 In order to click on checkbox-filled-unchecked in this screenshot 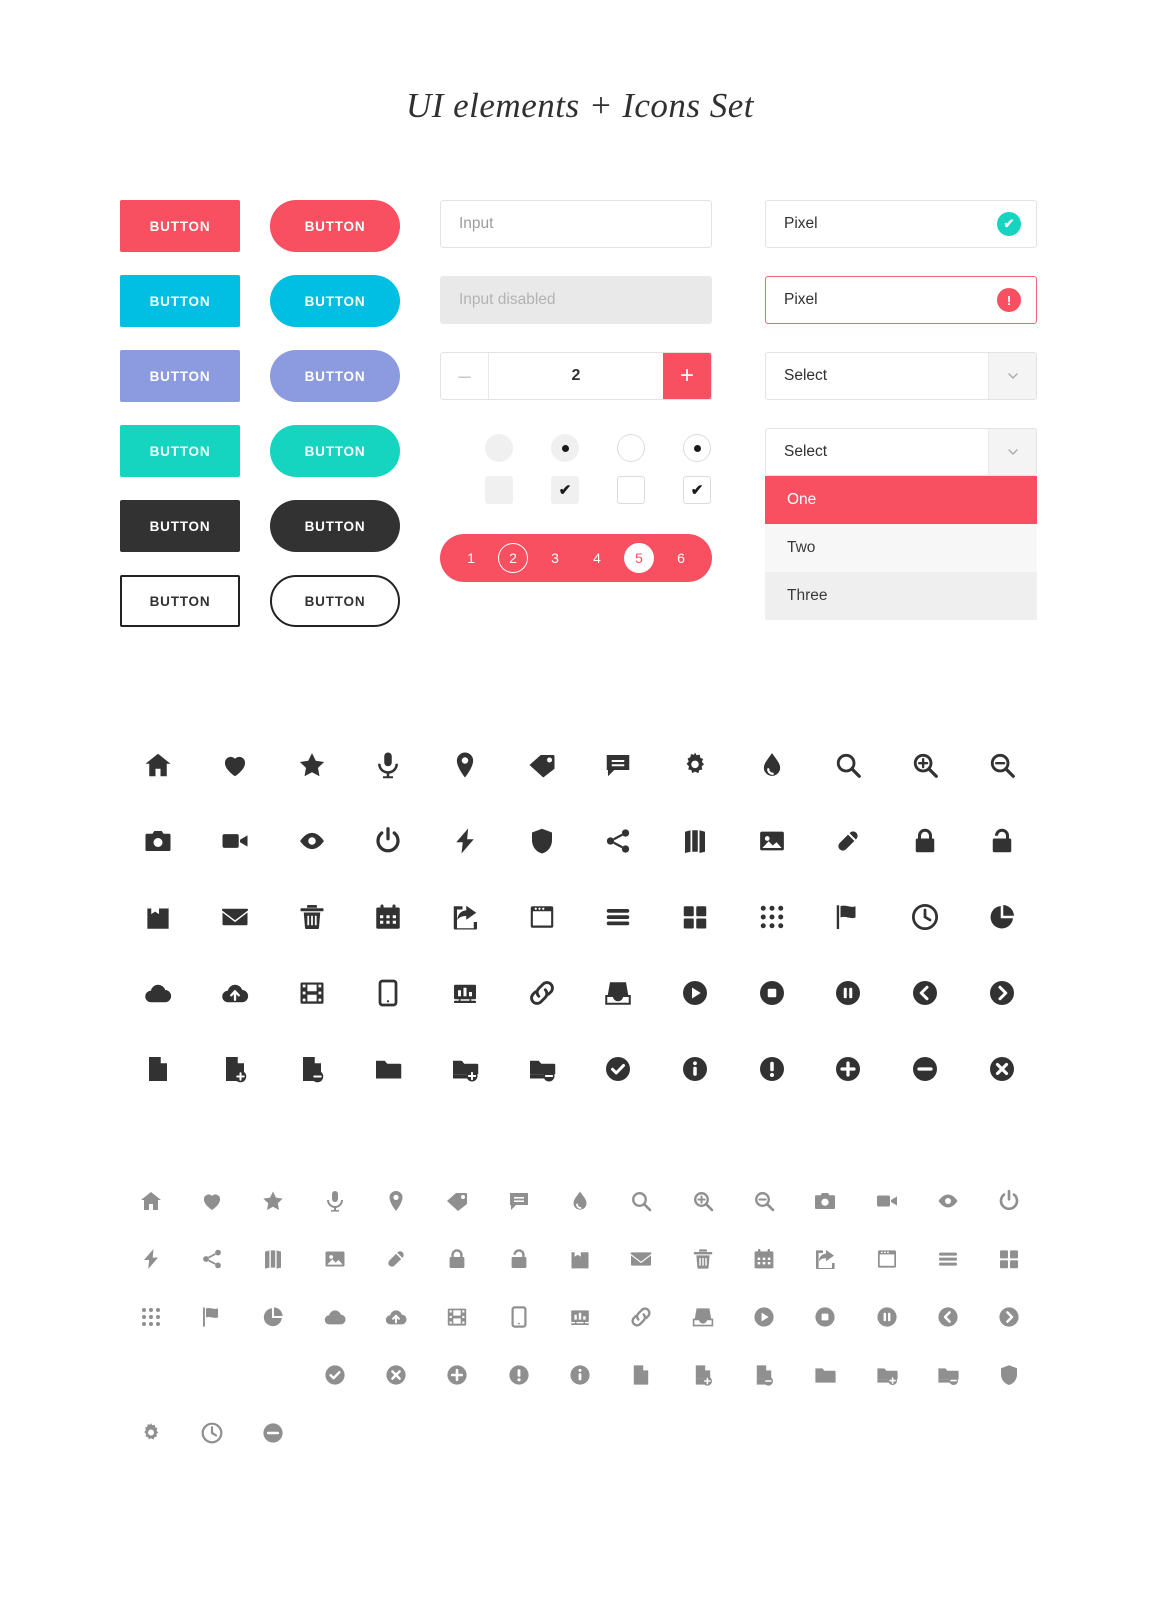, I will do `click(499, 490)`.